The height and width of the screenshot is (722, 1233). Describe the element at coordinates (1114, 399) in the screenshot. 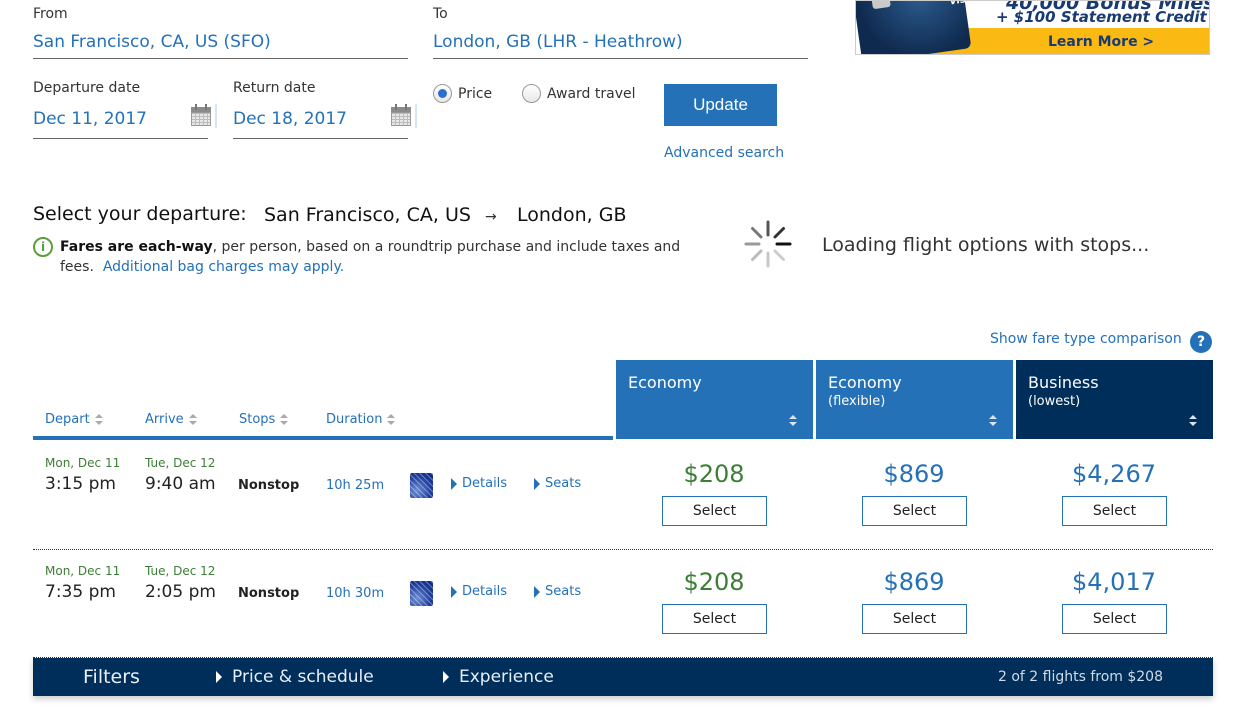

I see `cabin-header-business: Business (lowest)` at that location.